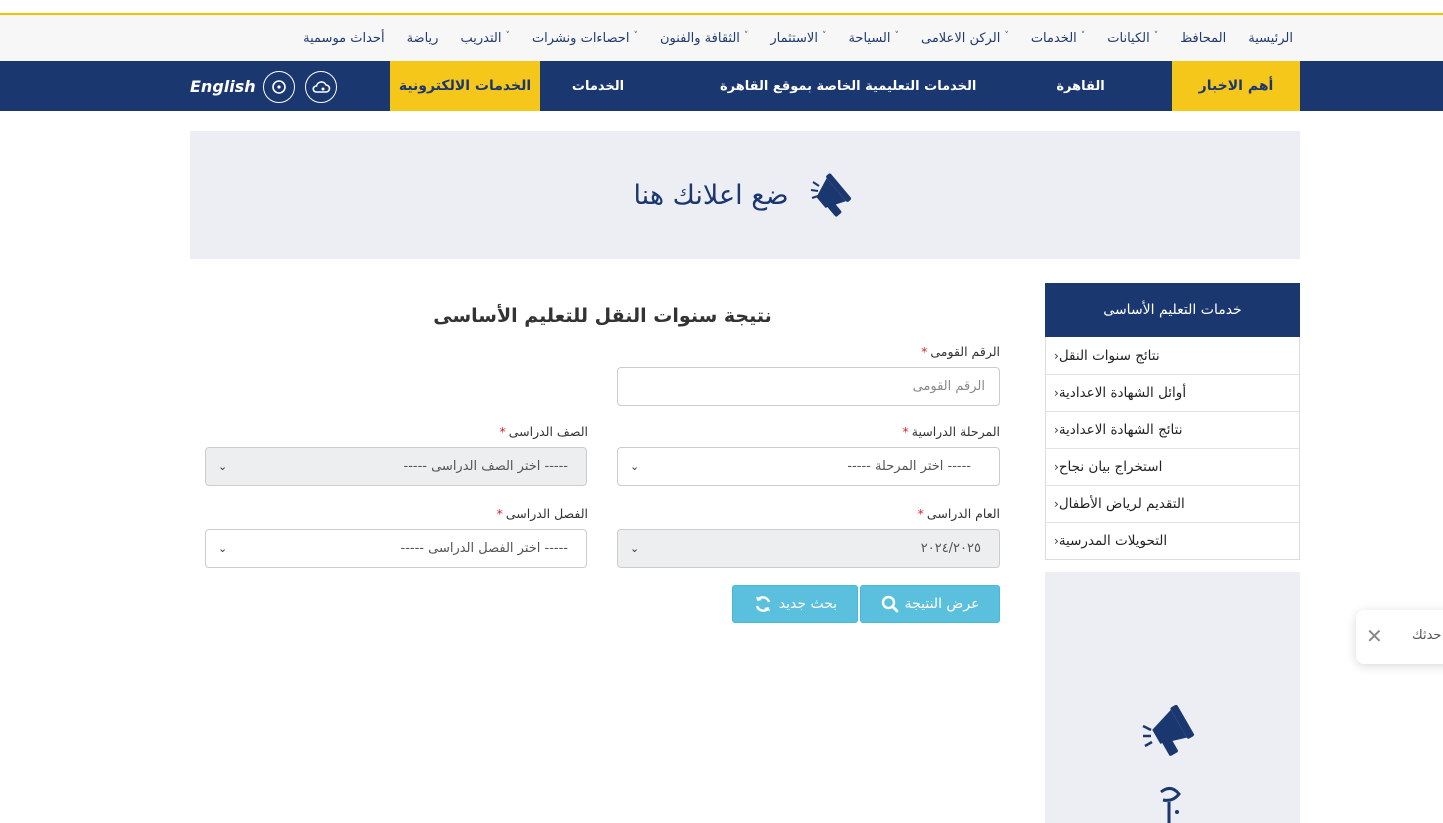 This screenshot has height=823, width=1443. I want to click on top-nav-item: الثقافة والفنون ˅, so click(704, 38).